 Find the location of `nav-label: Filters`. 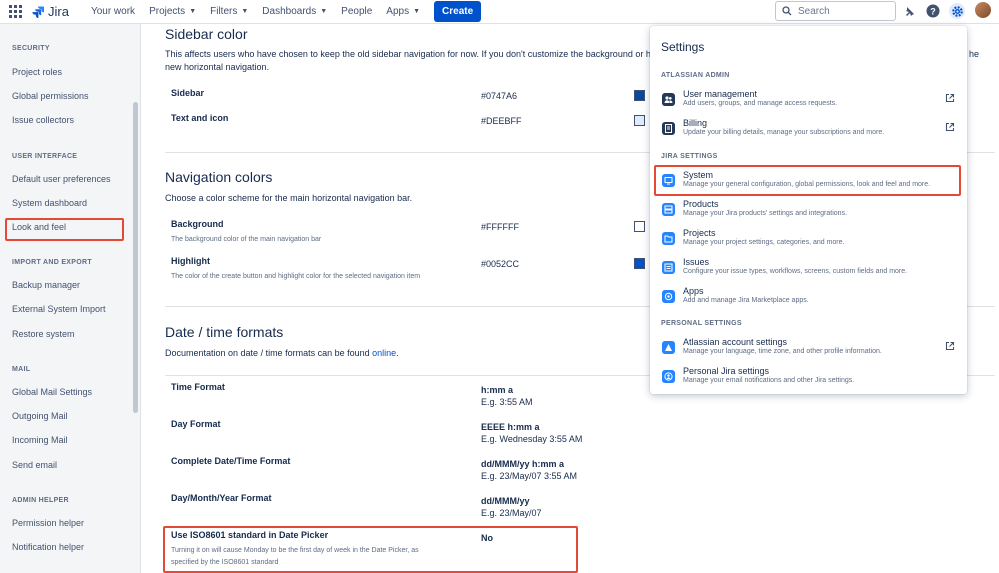

nav-label: Filters is located at coordinates (224, 11).